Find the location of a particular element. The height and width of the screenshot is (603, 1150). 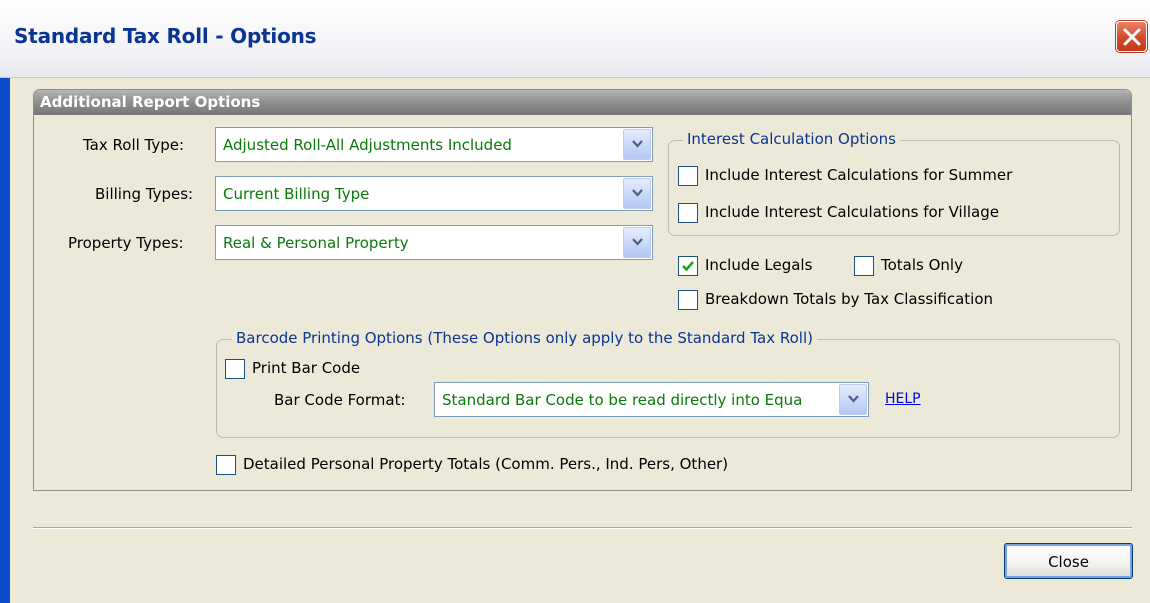

help-link: HELP is located at coordinates (903, 399).